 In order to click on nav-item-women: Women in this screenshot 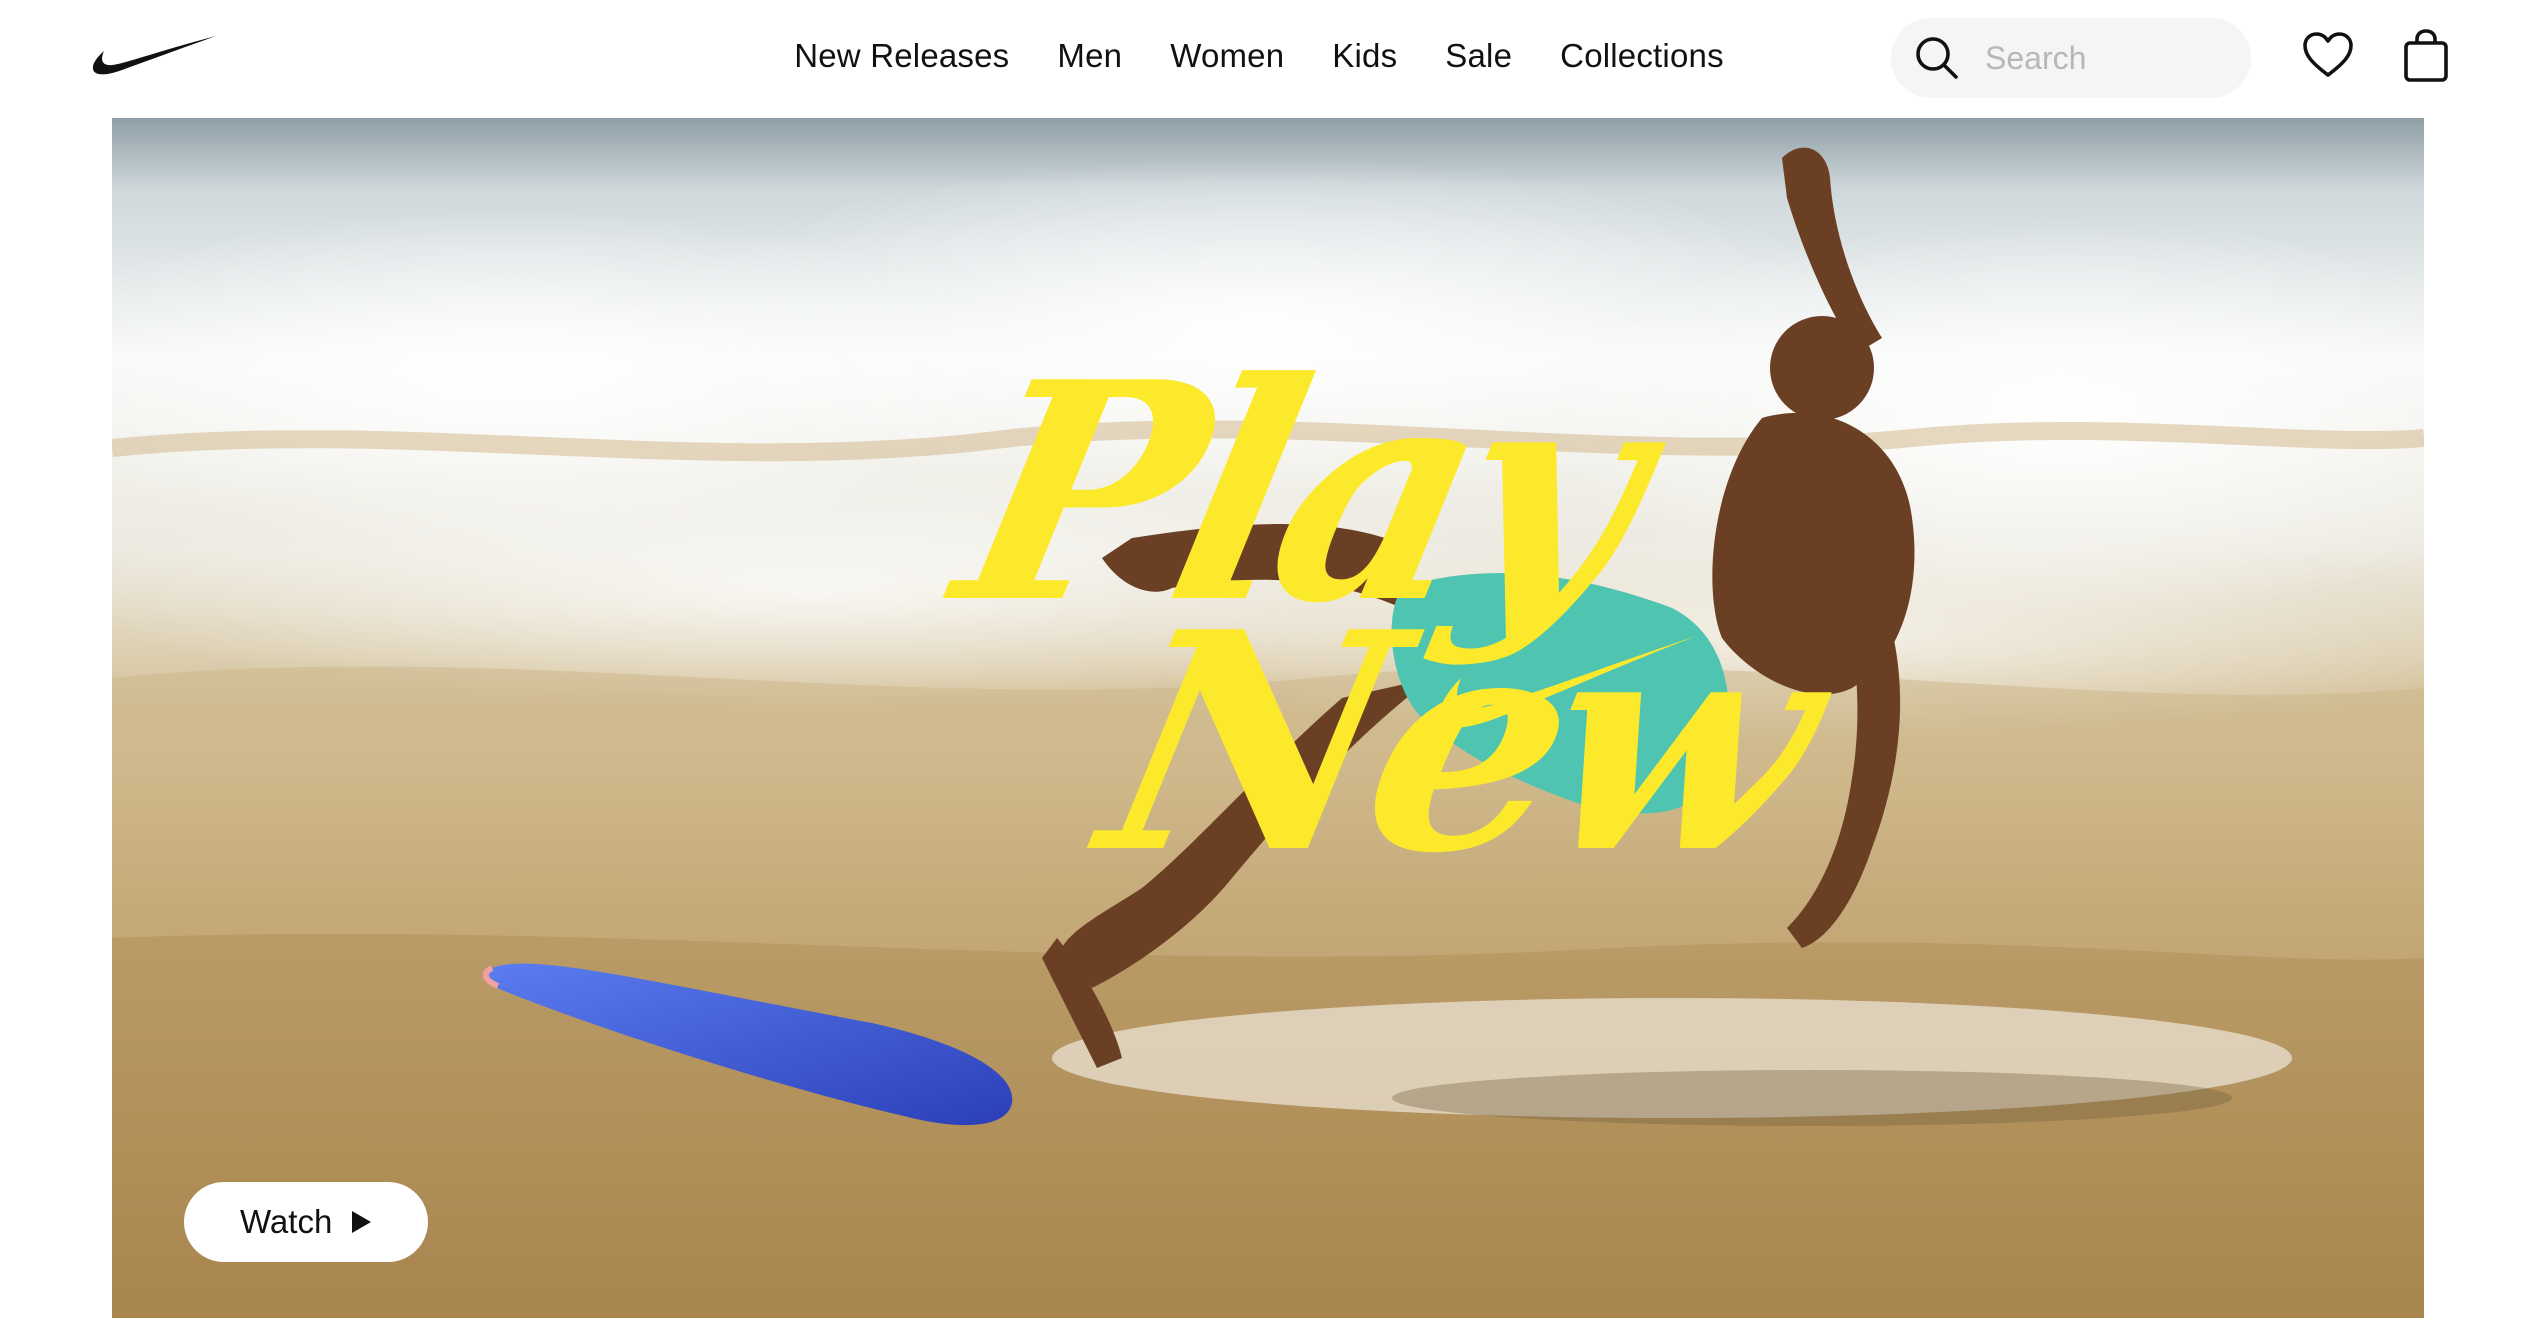, I will do `click(1227, 56)`.